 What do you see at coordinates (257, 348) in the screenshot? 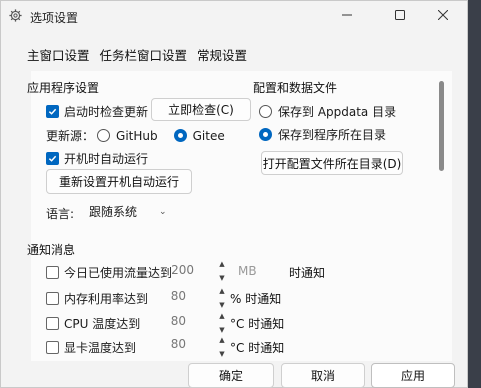
I see `gpu-temp-unit: °C 时通知` at bounding box center [257, 348].